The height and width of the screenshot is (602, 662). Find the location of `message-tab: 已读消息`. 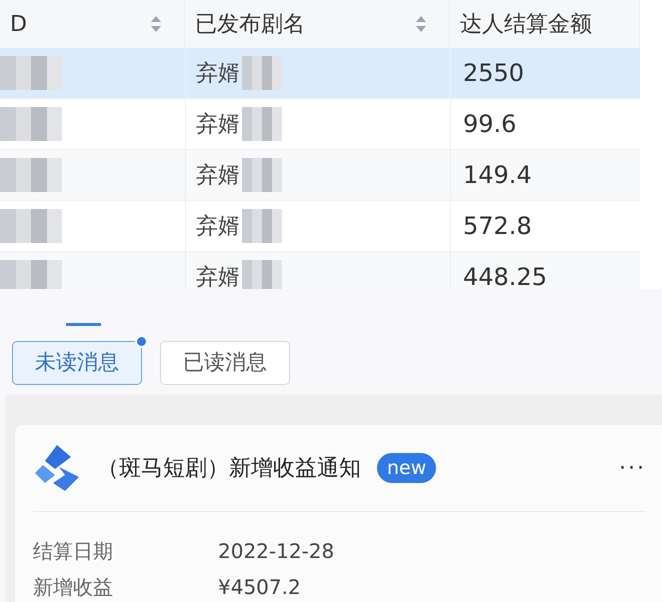

message-tab: 已读消息 is located at coordinates (225, 363).